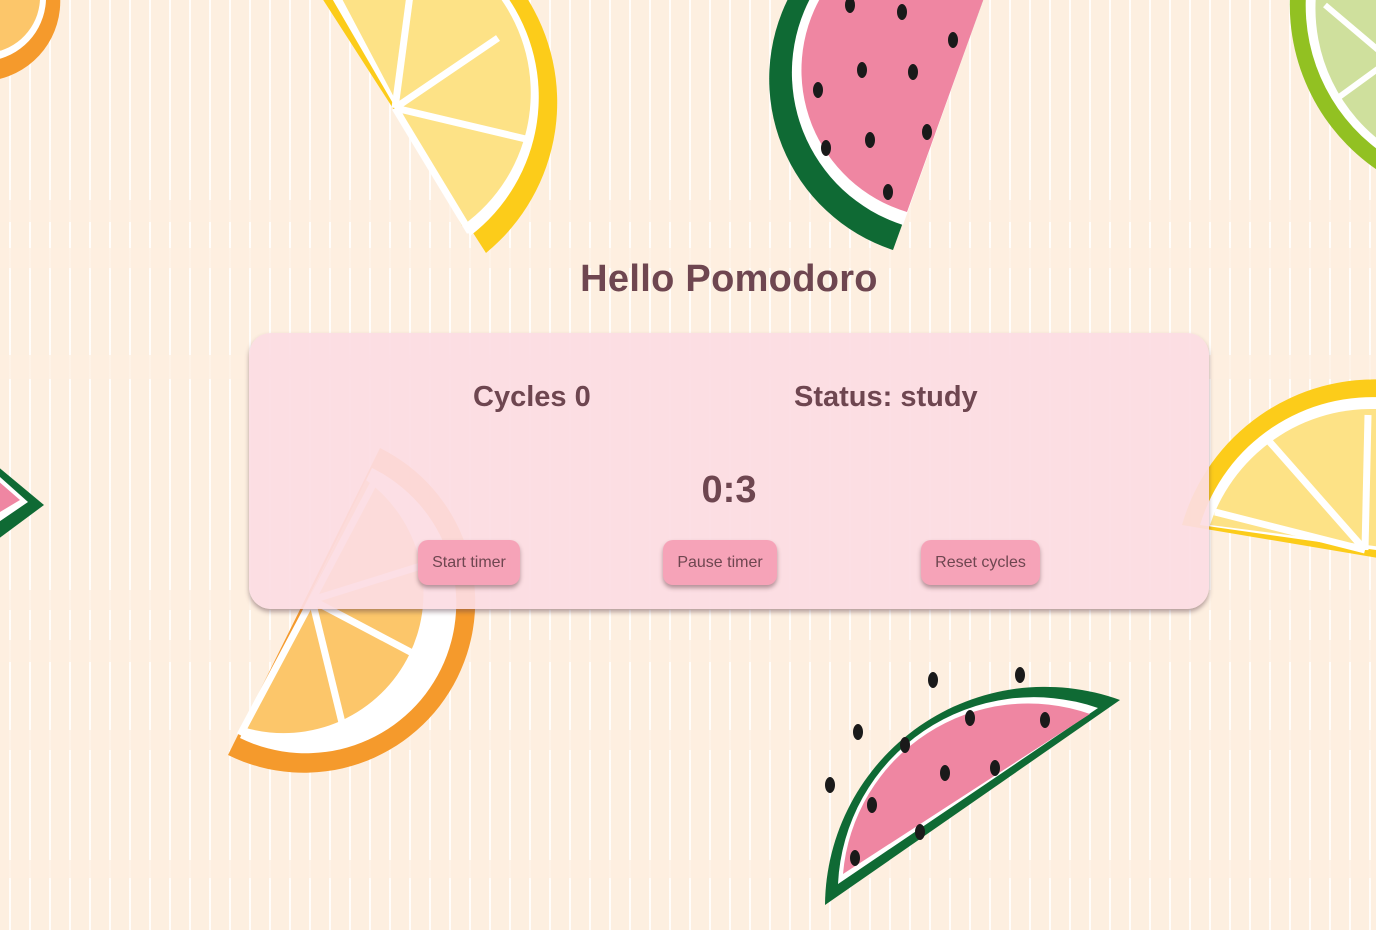 The width and height of the screenshot is (1376, 930). I want to click on page-title: Hello Pomodoro, so click(729, 279).